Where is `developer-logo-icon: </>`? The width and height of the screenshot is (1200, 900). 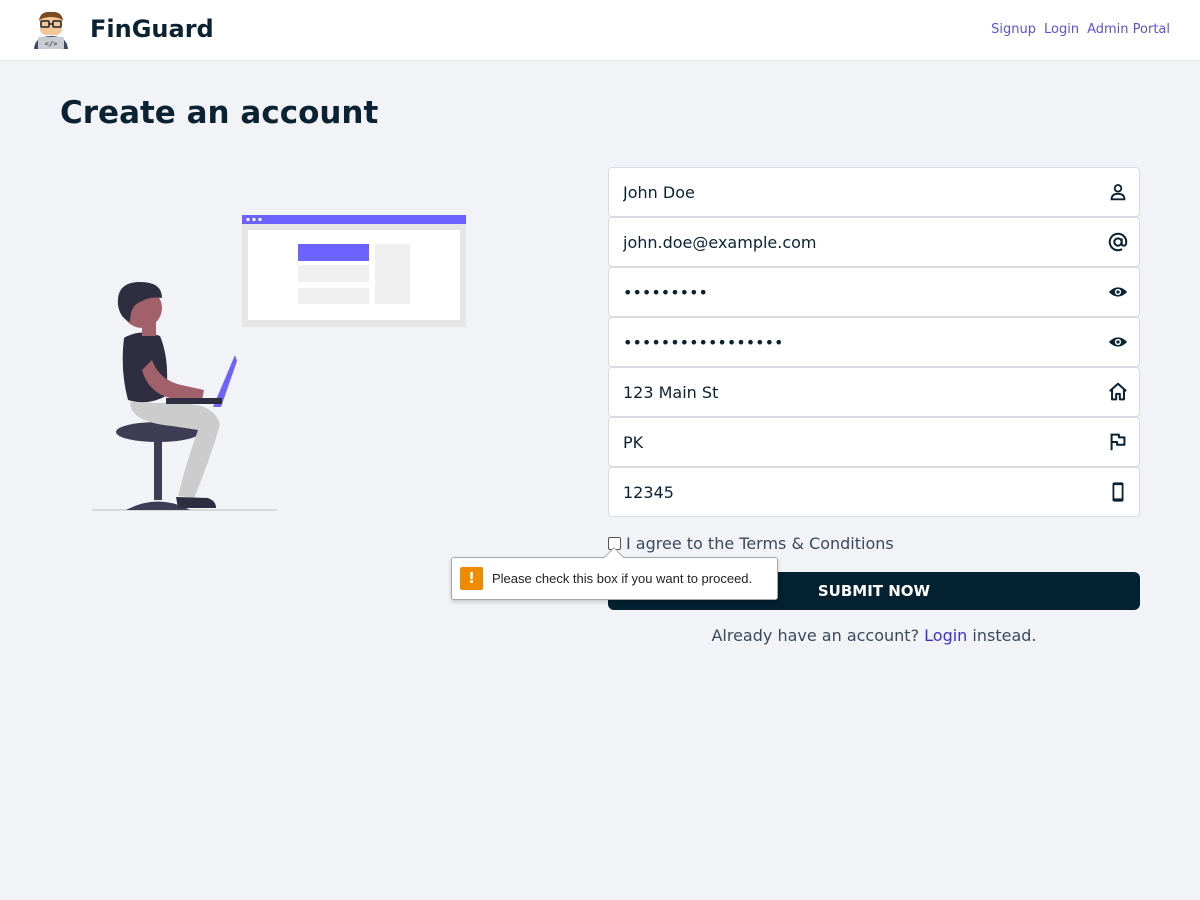
developer-logo-icon: </> is located at coordinates (51, 30).